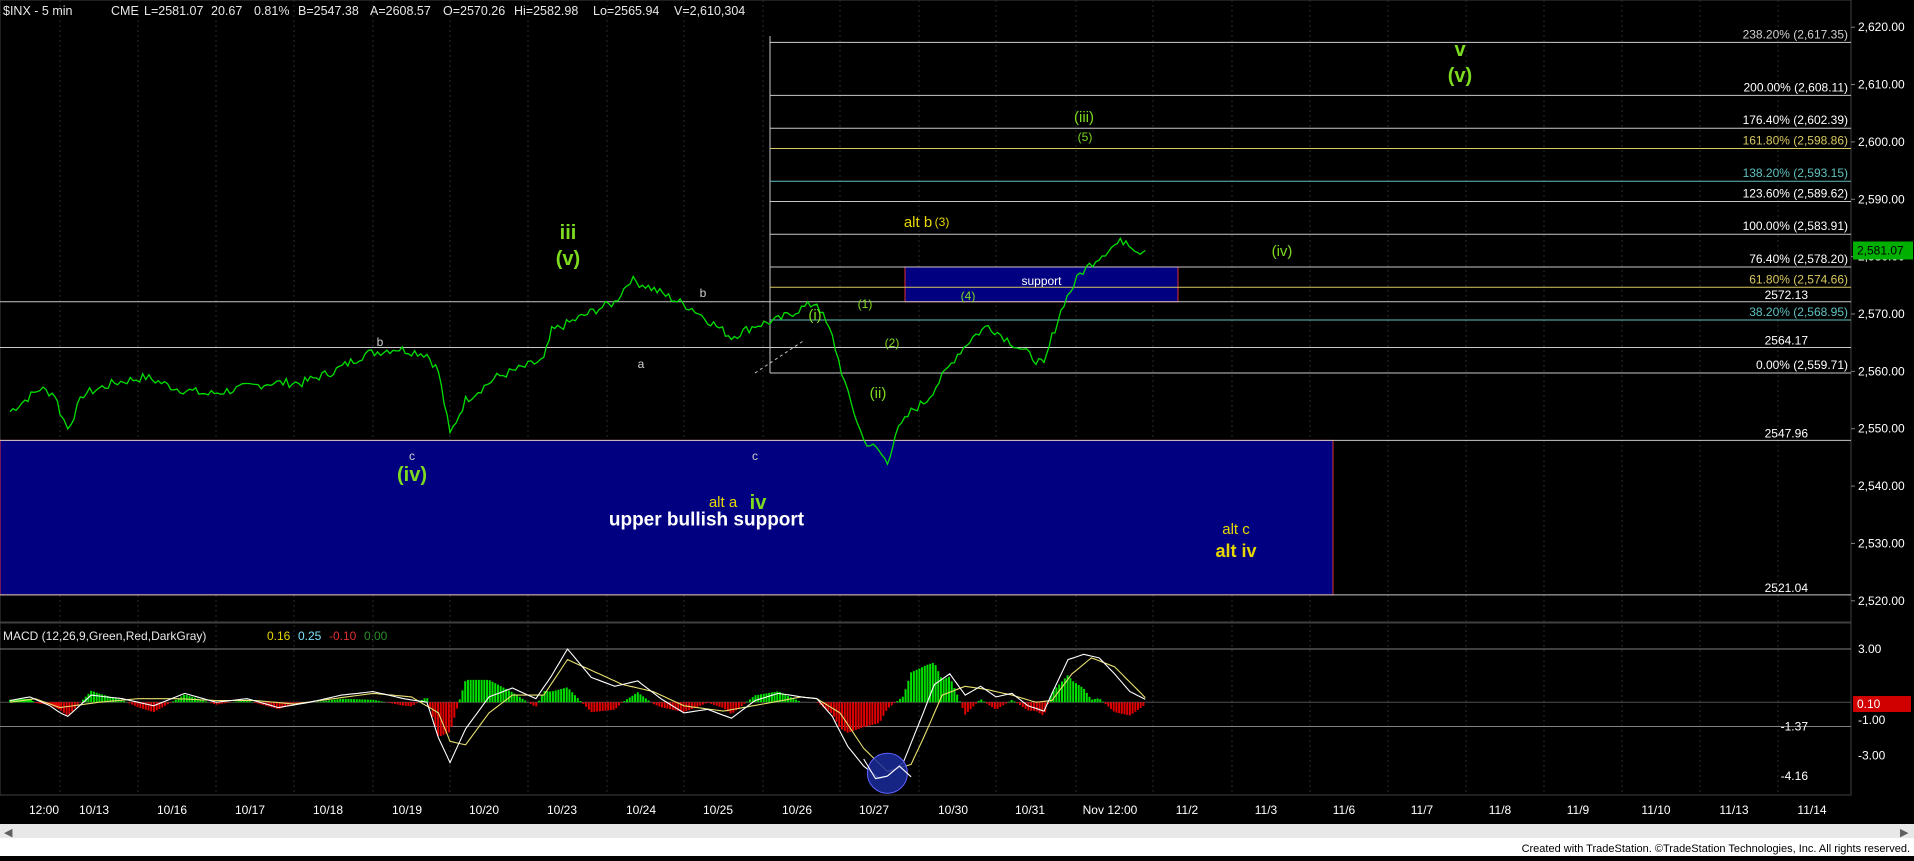  Describe the element at coordinates (626, 11) in the screenshot. I see `header-low: Lo=2565.94` at that location.